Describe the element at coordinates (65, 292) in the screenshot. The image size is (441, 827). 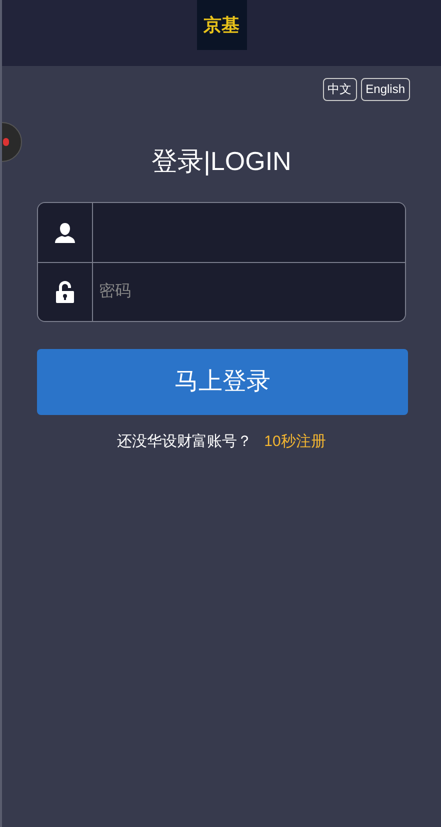
I see `padlock-icon` at that location.